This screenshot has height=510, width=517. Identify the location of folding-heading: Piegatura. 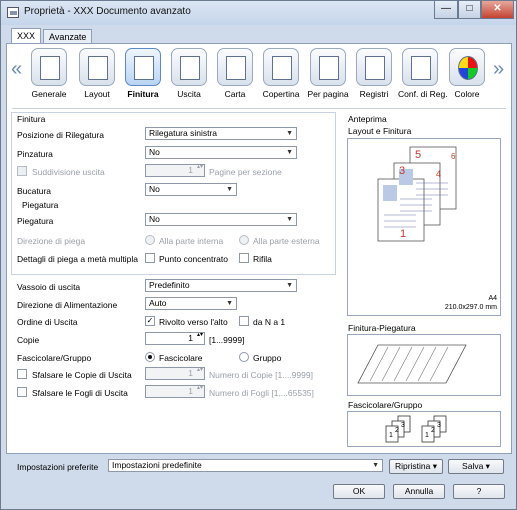
(40, 205).